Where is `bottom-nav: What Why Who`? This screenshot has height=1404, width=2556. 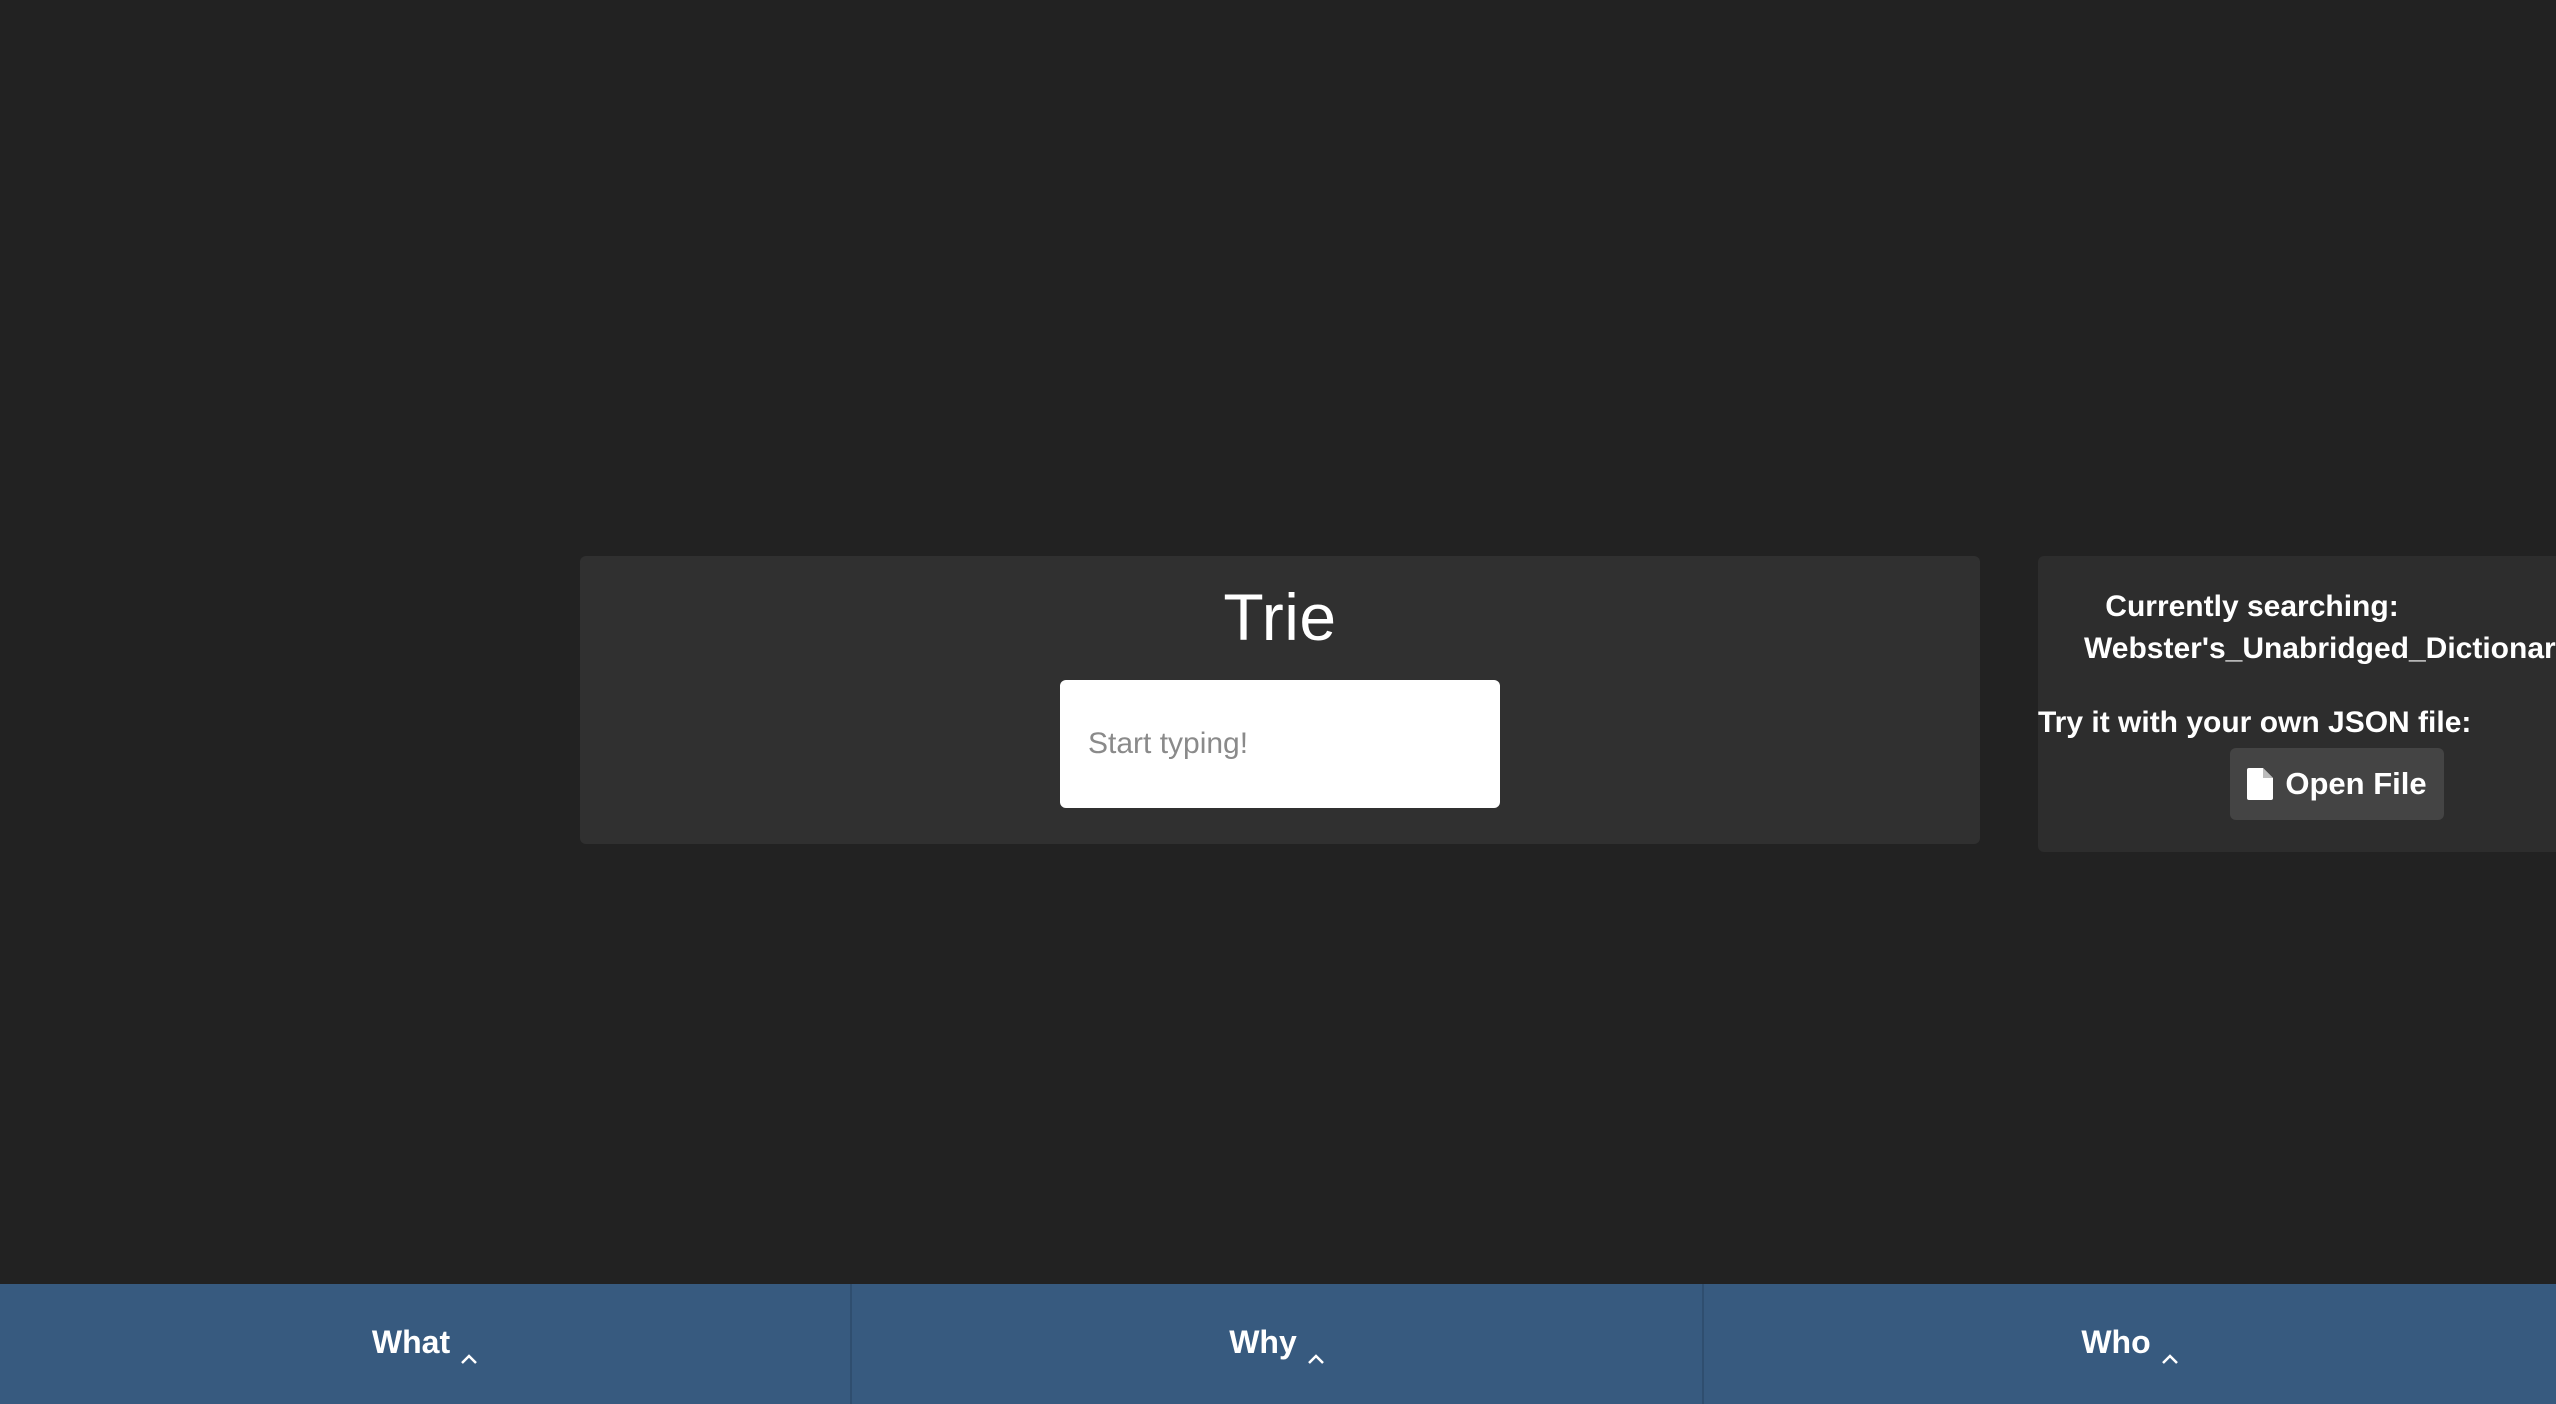 bottom-nav: What Why Who is located at coordinates (1278, 1344).